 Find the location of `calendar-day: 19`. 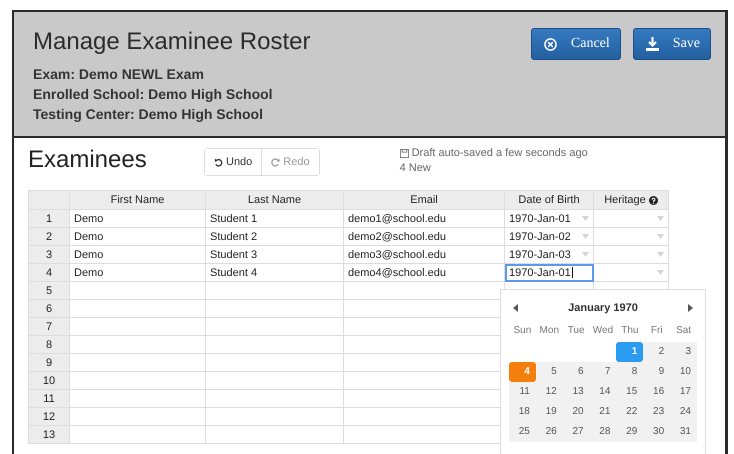

calendar-day: 19 is located at coordinates (549, 412).